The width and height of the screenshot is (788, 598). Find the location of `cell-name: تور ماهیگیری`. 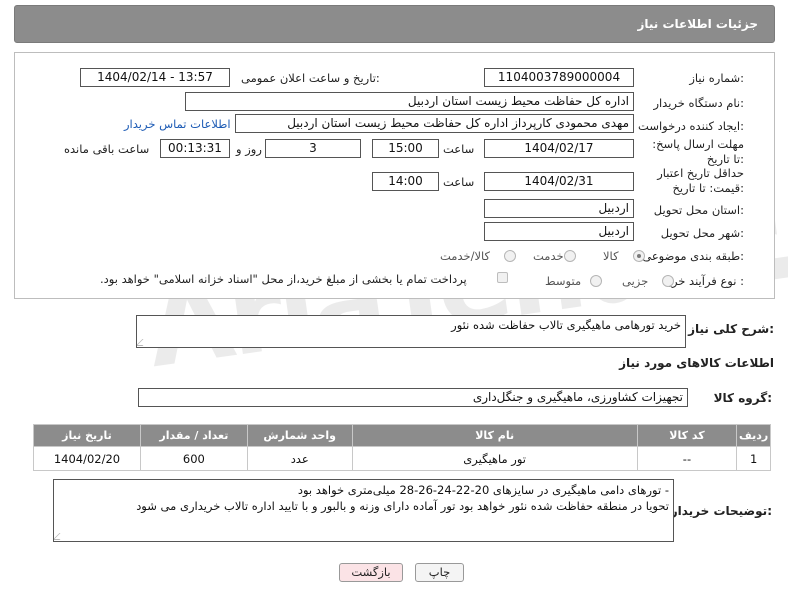

cell-name: تور ماهیگیری is located at coordinates (494, 458).